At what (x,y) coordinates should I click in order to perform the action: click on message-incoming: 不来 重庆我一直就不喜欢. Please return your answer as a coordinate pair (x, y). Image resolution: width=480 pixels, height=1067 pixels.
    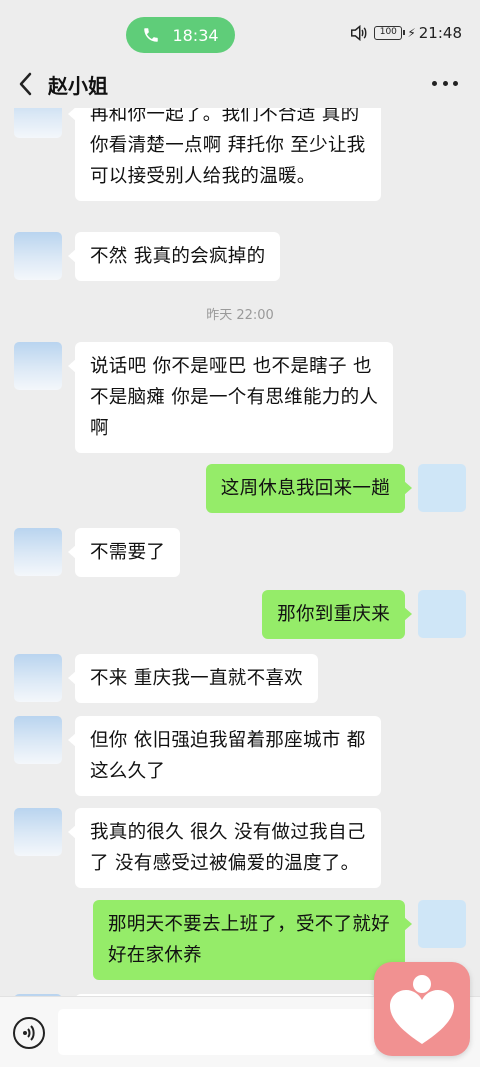
    Looking at the image, I should click on (240, 679).